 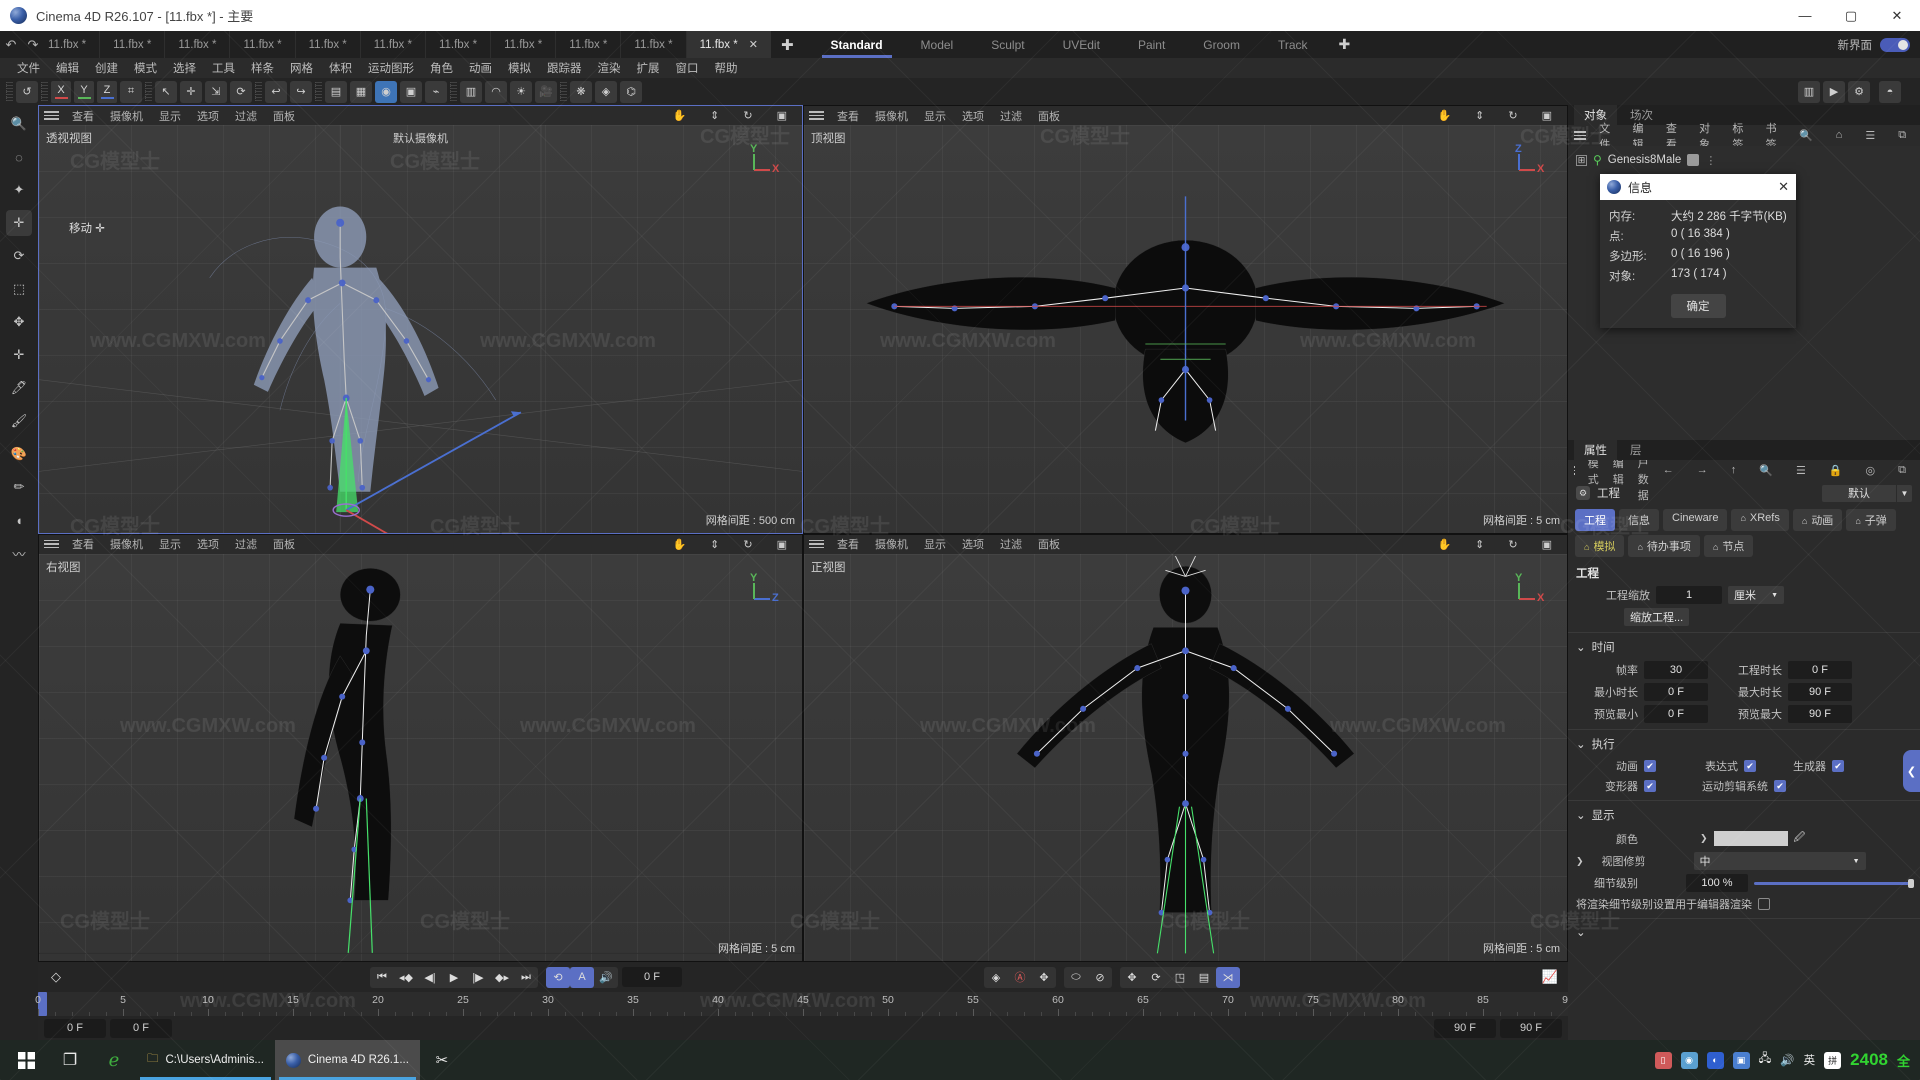 I want to click on move-tool-icon: ✛, so click(x=191, y=91).